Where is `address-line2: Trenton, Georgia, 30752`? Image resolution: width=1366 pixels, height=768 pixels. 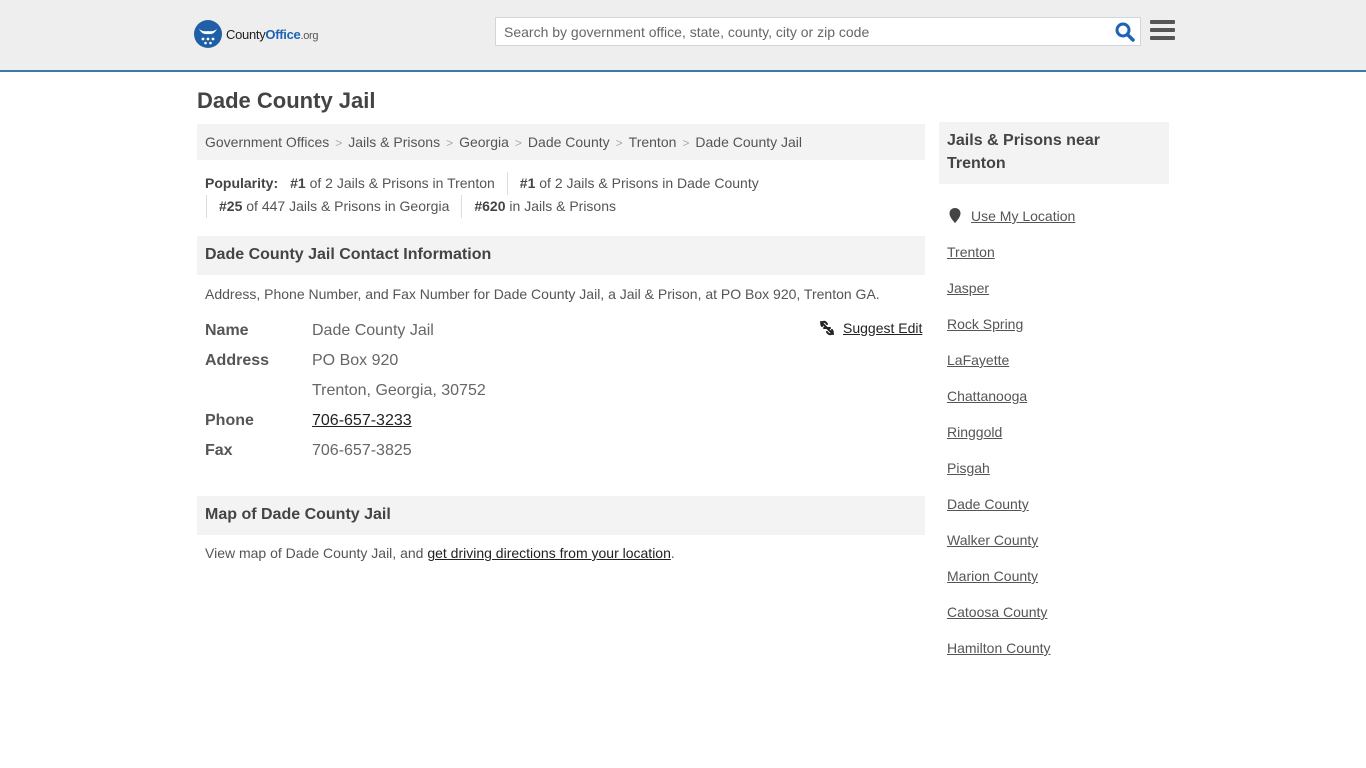
address-line2: Trenton, Georgia, 30752 is located at coordinates (399, 390).